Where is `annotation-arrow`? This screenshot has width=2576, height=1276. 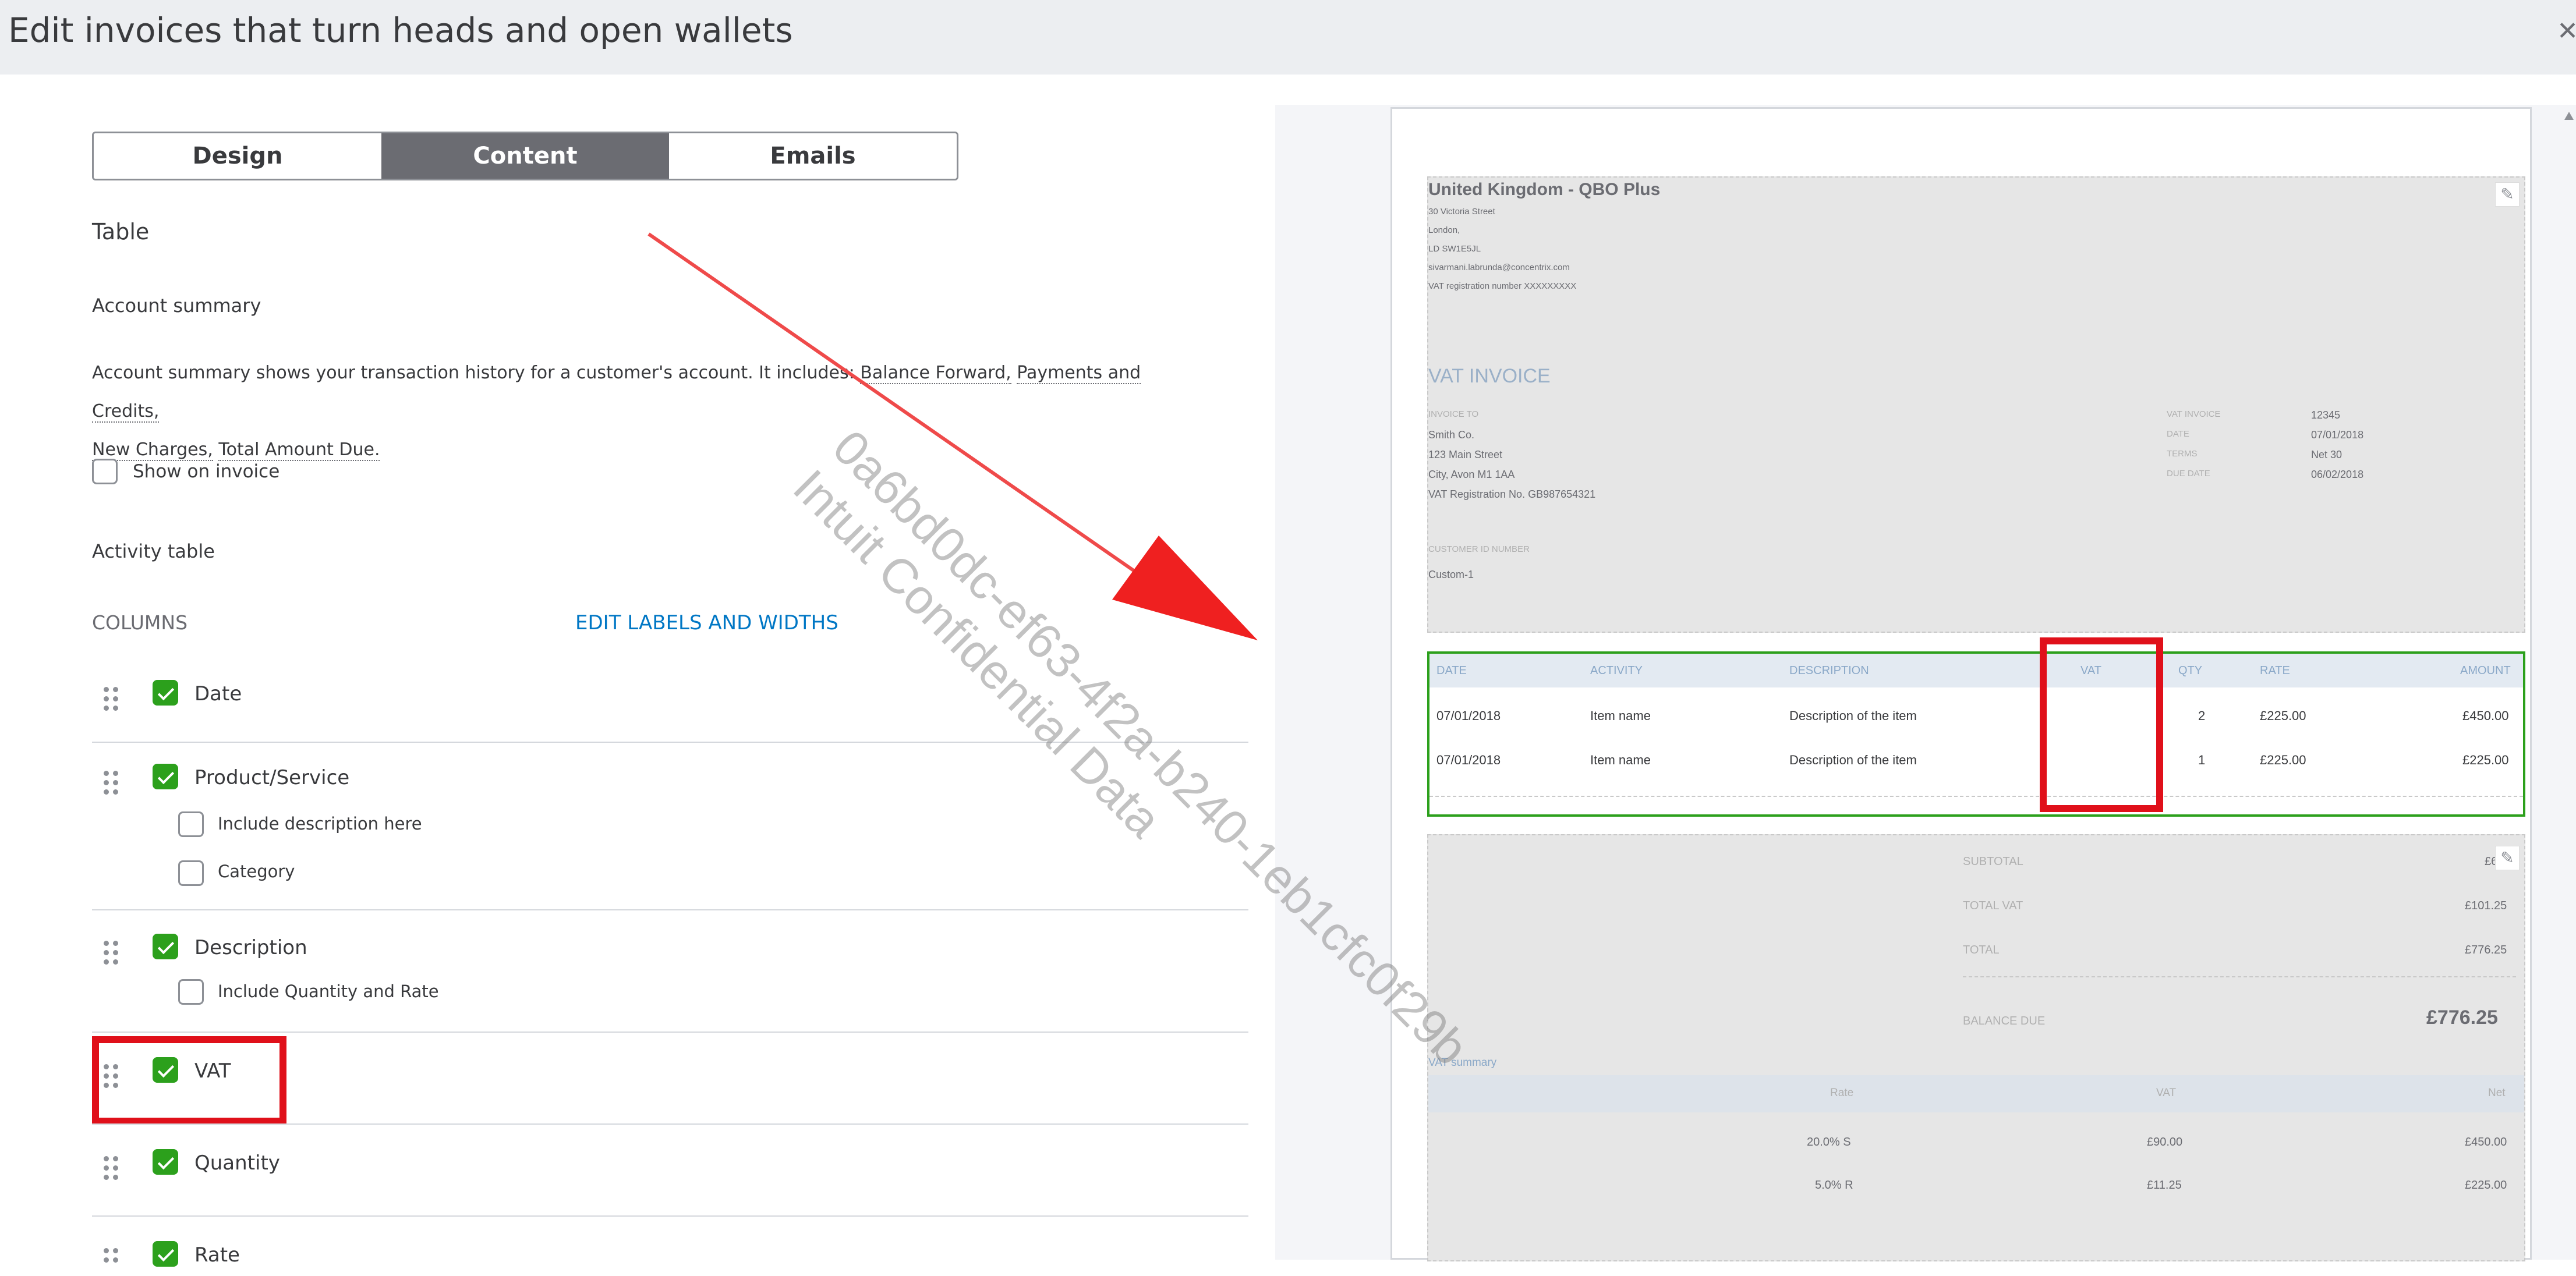
annotation-arrow is located at coordinates (953, 436).